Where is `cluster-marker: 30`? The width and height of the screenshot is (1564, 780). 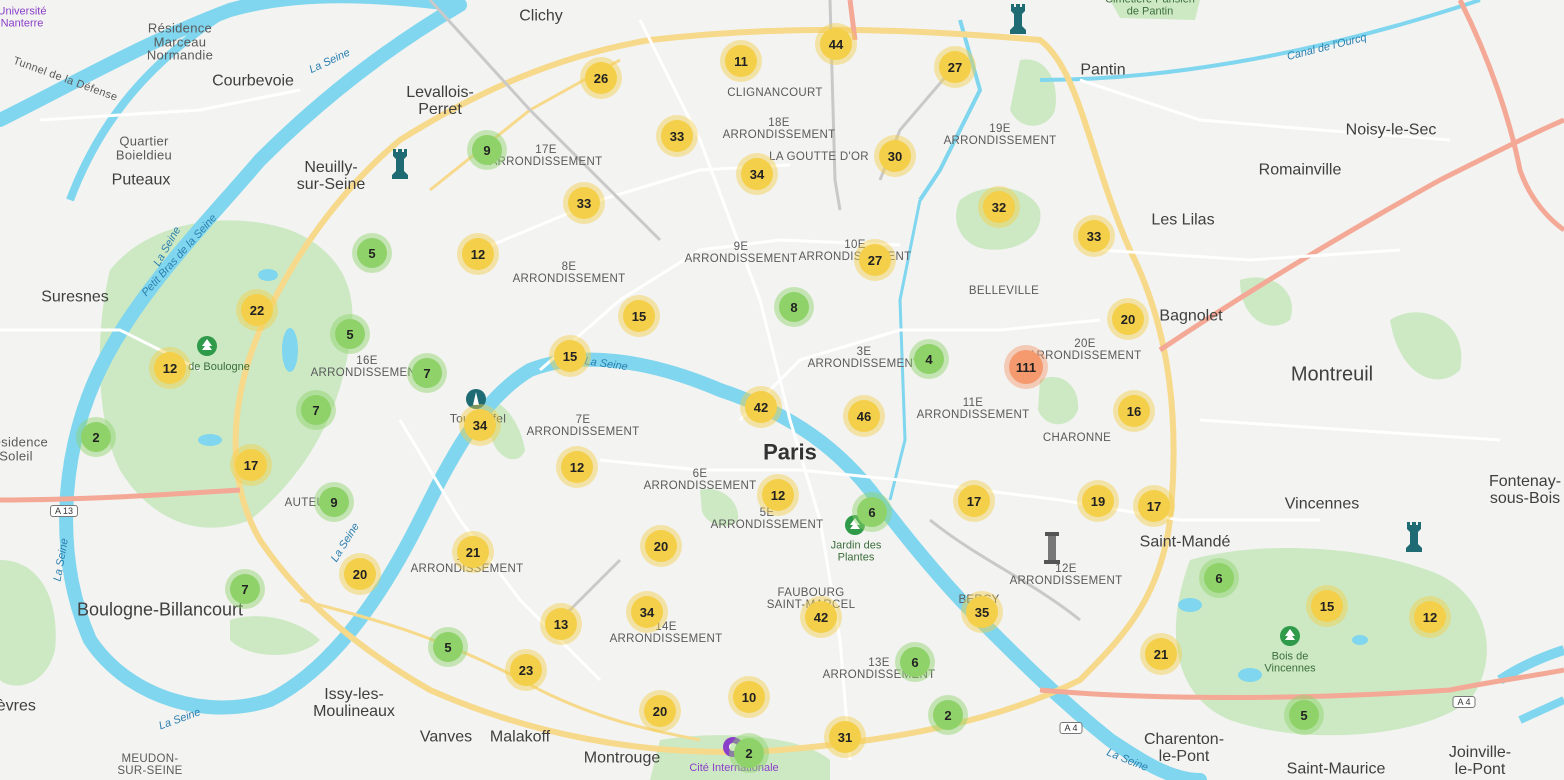 cluster-marker: 30 is located at coordinates (895, 156).